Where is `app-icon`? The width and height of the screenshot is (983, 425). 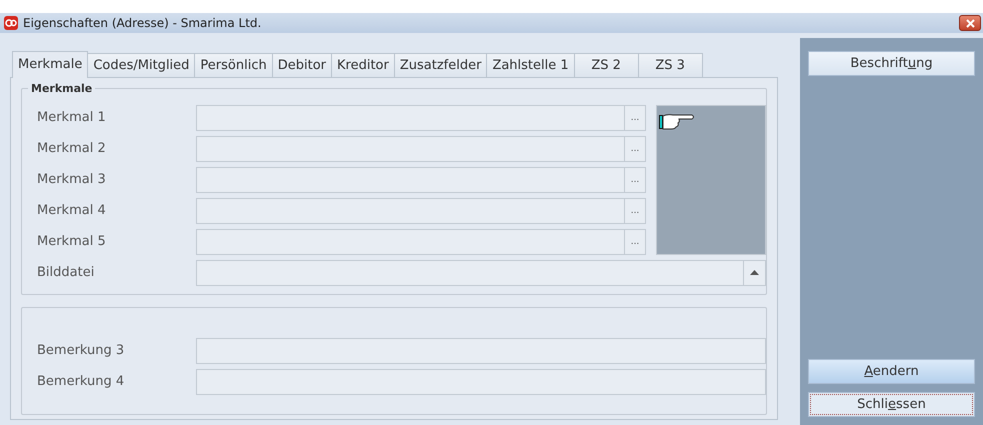
app-icon is located at coordinates (11, 23).